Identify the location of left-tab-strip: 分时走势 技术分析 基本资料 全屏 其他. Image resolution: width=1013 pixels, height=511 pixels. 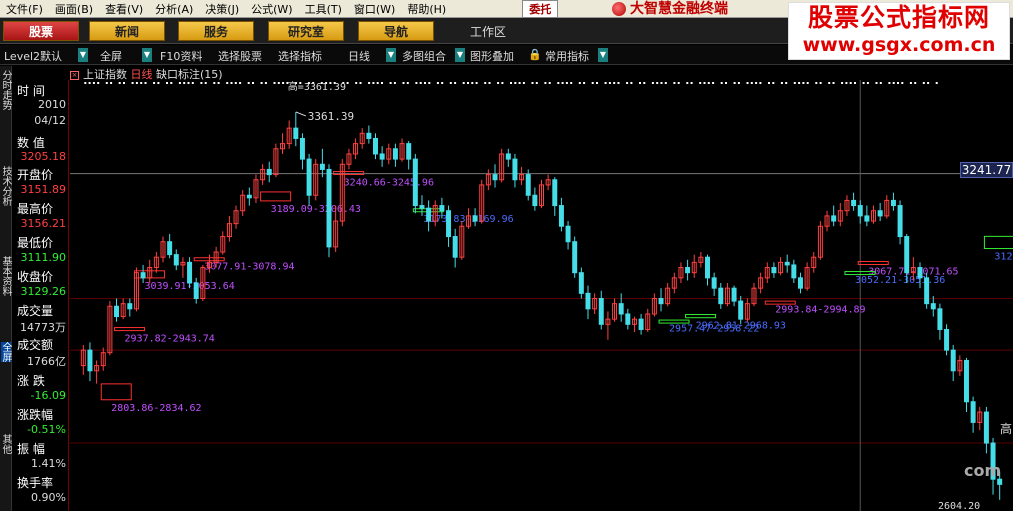
(6, 288).